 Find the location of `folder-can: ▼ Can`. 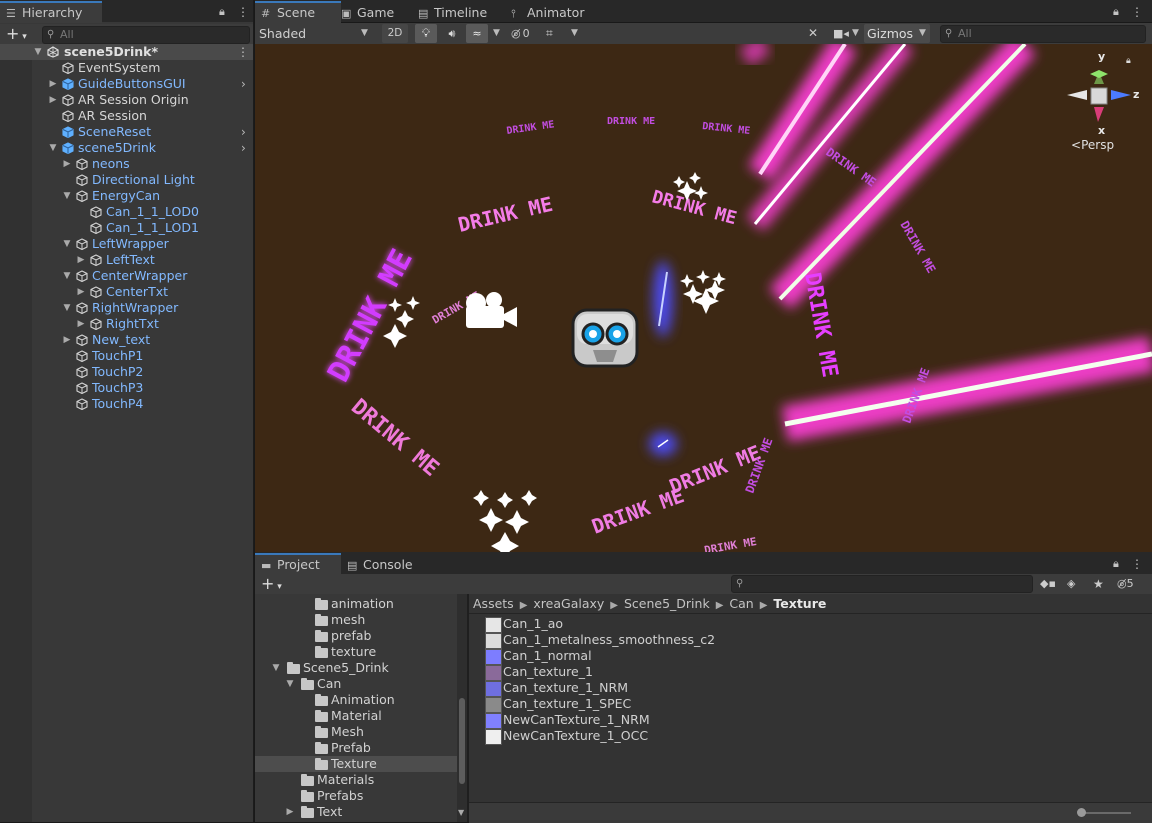

folder-can: ▼ Can is located at coordinates (356, 684).